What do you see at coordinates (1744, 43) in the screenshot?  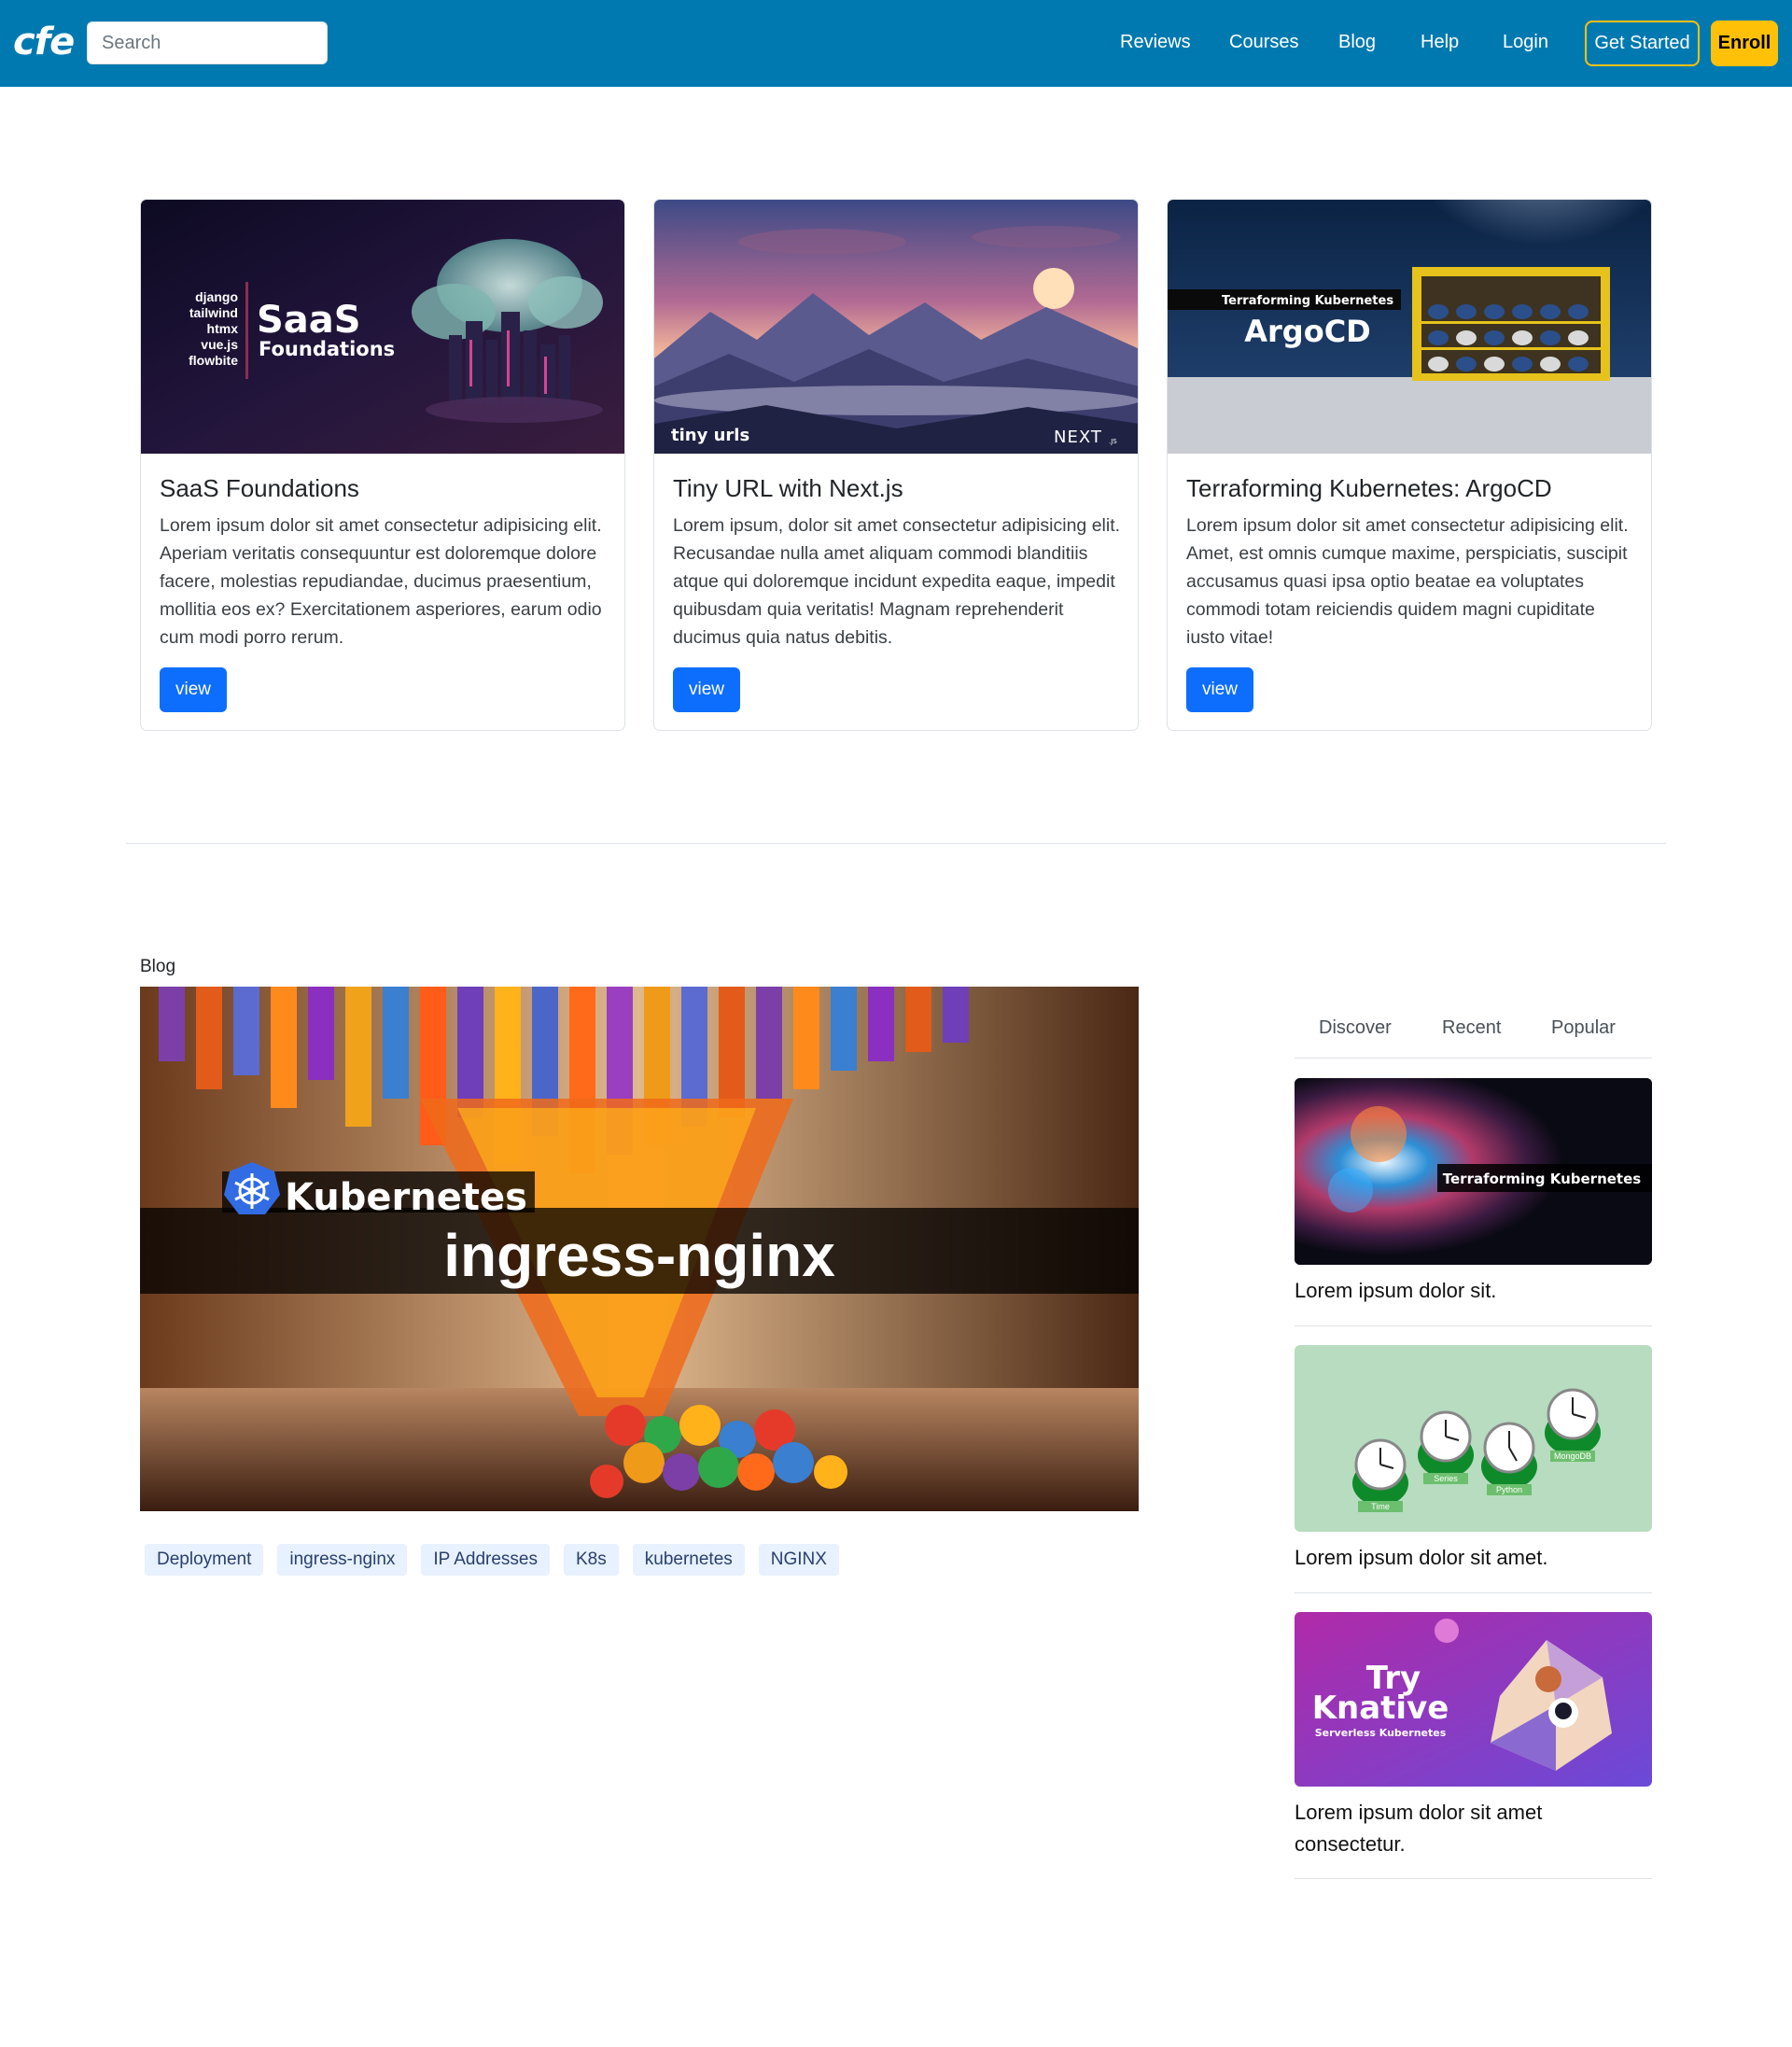 I see `enroll-button: Enroll` at bounding box center [1744, 43].